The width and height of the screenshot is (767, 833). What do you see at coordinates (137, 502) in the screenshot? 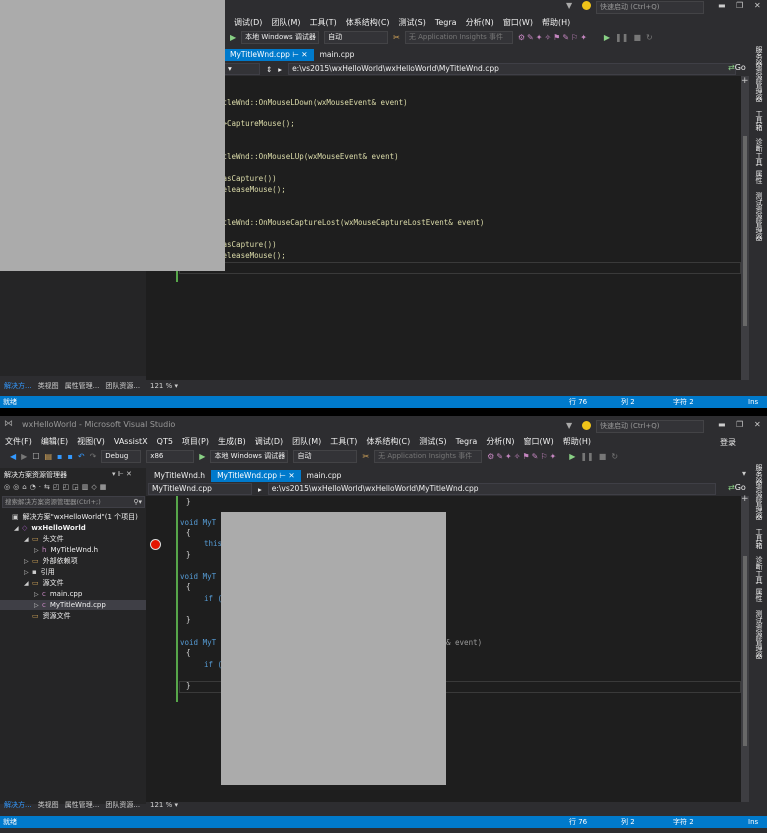
I see `search-icon: ⚲▾` at bounding box center [137, 502].